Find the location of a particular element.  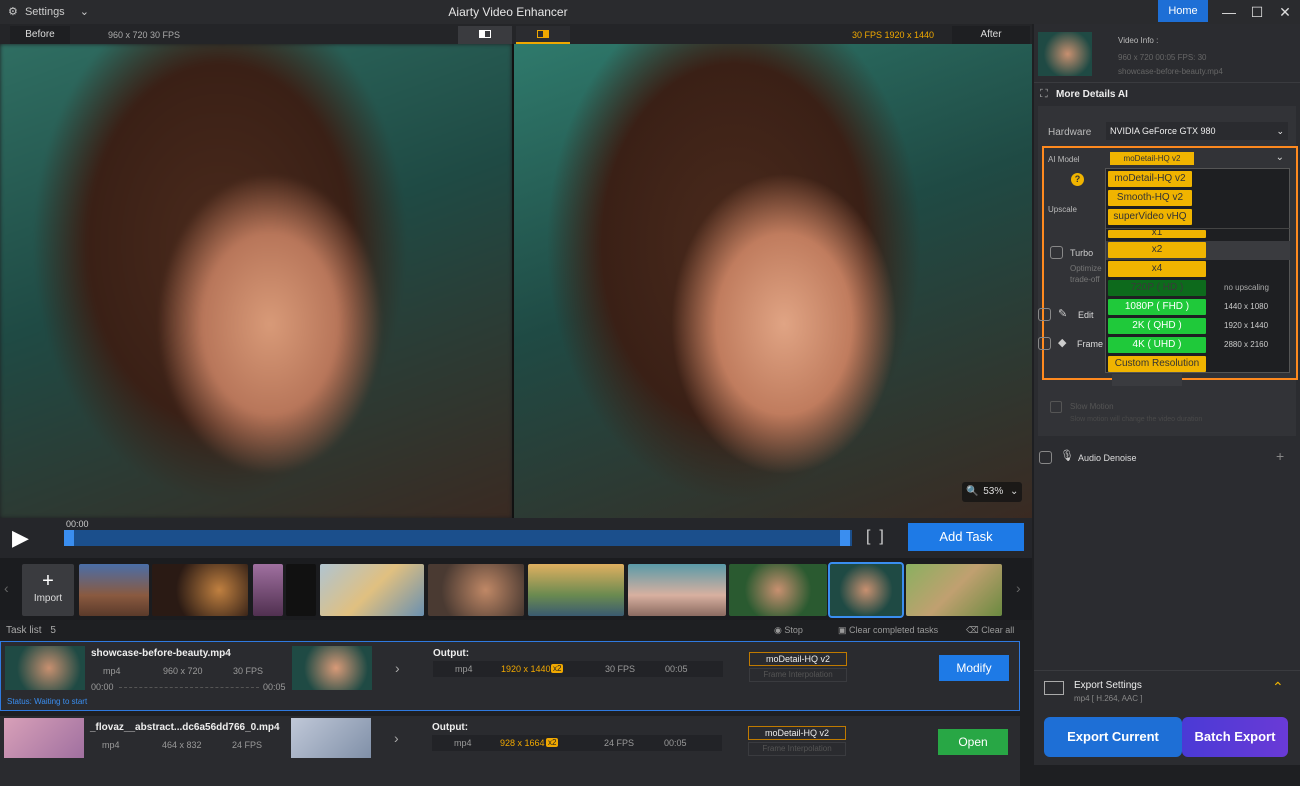

batch-export-button: Batch Export is located at coordinates (1235, 737).